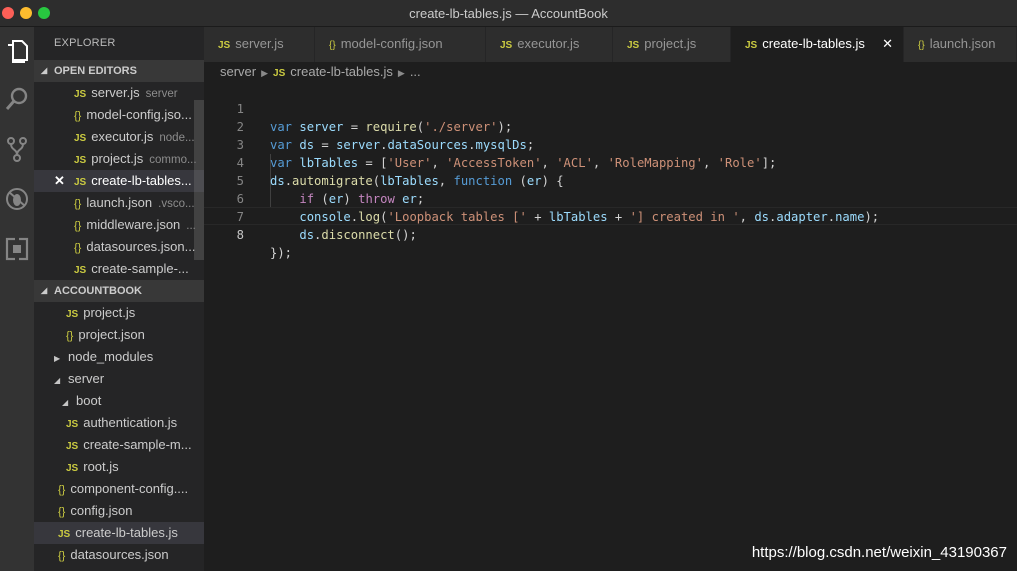  I want to click on tab-launch-json: {} launch.json, so click(960, 44).